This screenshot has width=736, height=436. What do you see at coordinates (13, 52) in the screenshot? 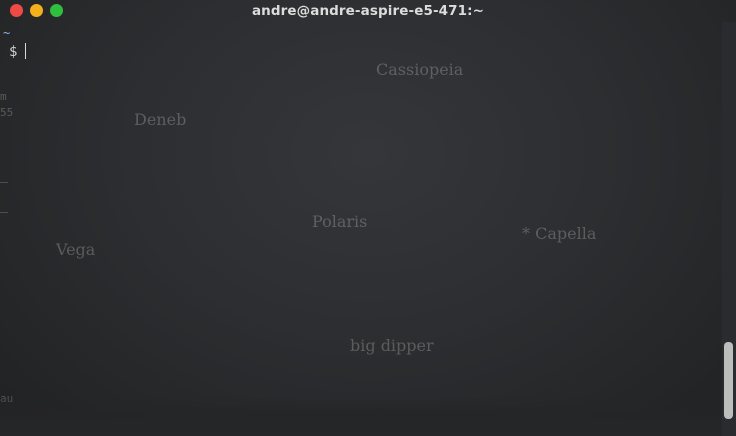
I see `prompt-symbol: $` at bounding box center [13, 52].